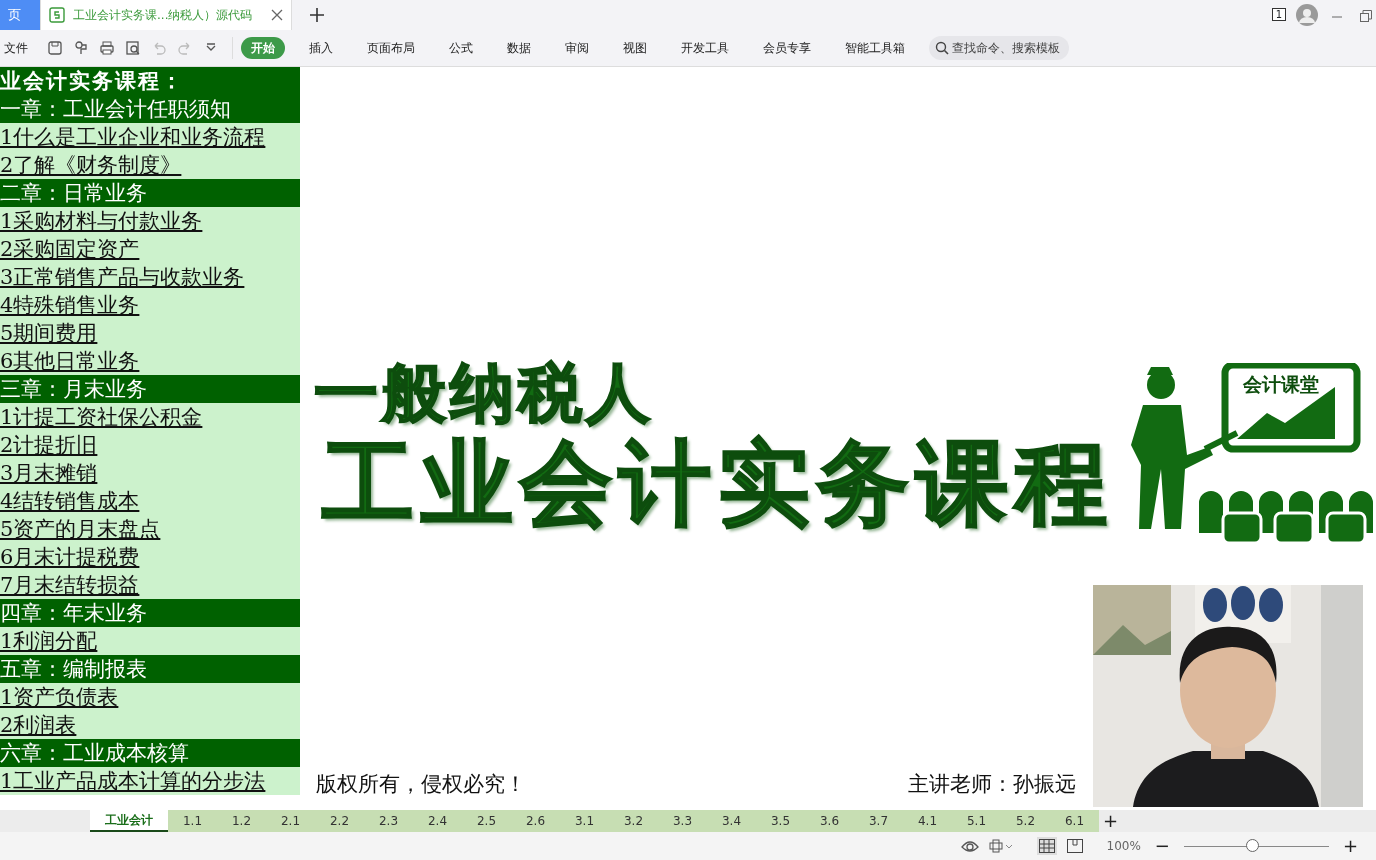 The height and width of the screenshot is (860, 1376). What do you see at coordinates (1046, 846) in the screenshot?
I see `grid-view-icon` at bounding box center [1046, 846].